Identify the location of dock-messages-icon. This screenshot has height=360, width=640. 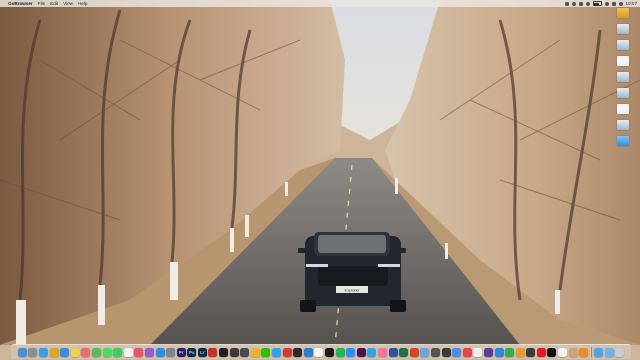
(107, 352).